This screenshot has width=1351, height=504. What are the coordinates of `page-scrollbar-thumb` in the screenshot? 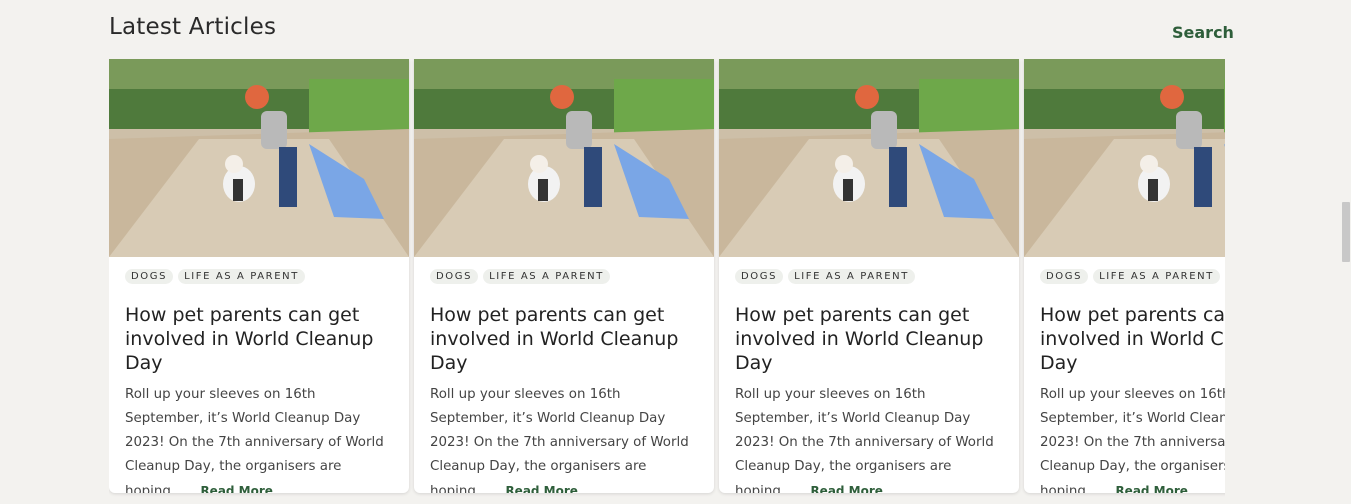 It's located at (1346, 232).